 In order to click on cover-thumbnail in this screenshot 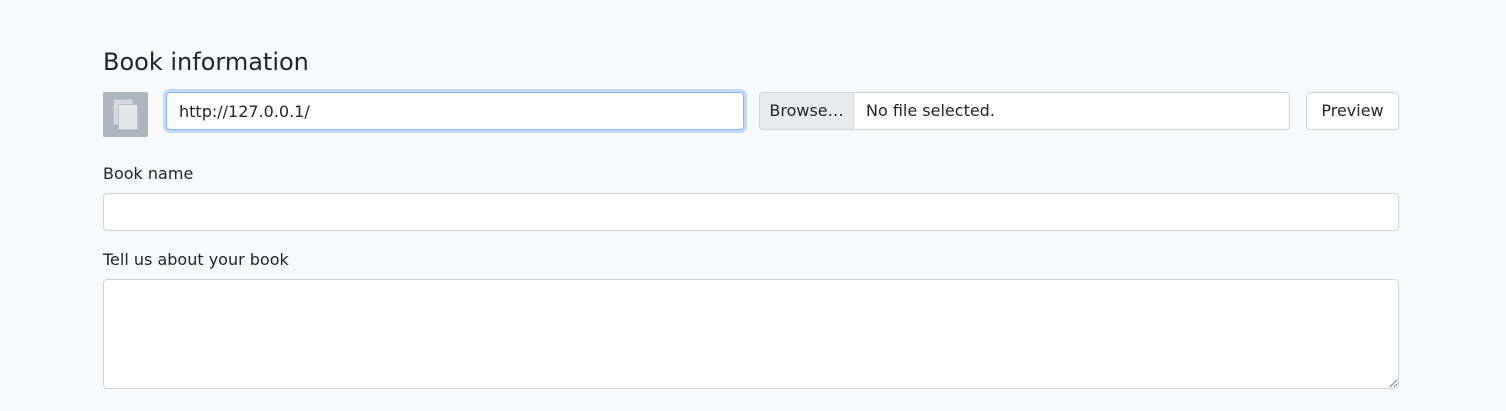, I will do `click(125, 114)`.